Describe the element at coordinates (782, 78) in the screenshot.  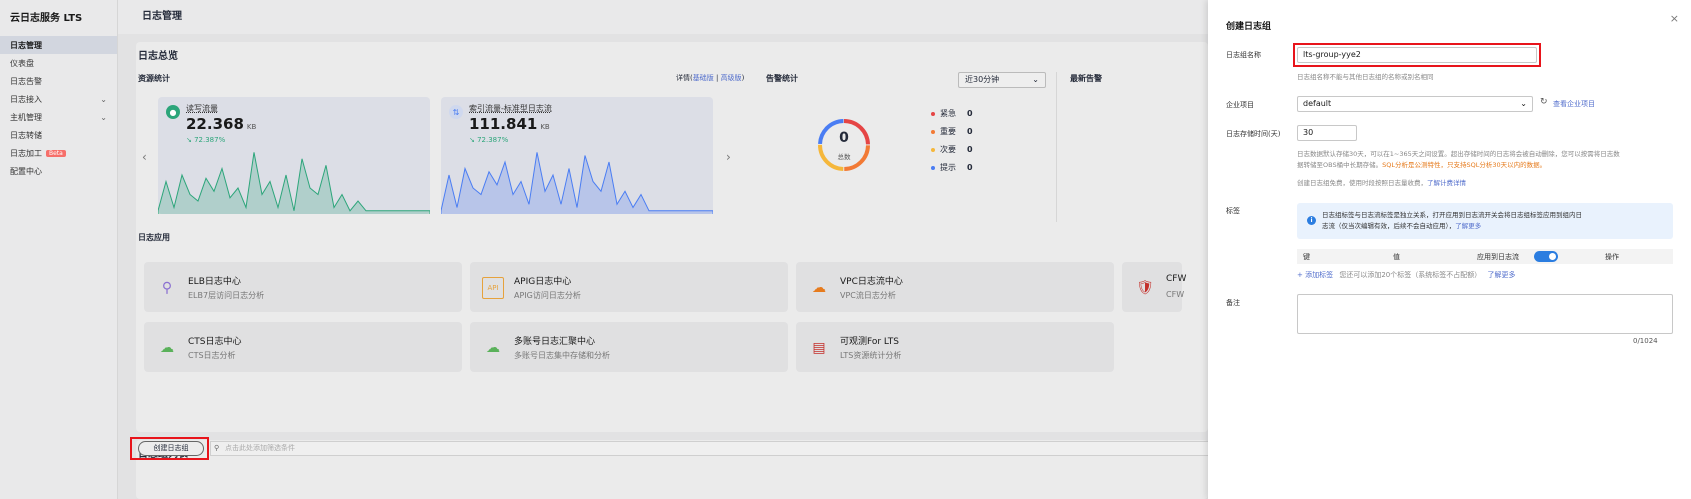
I see `alarm-stats-title: 告警统计` at that location.